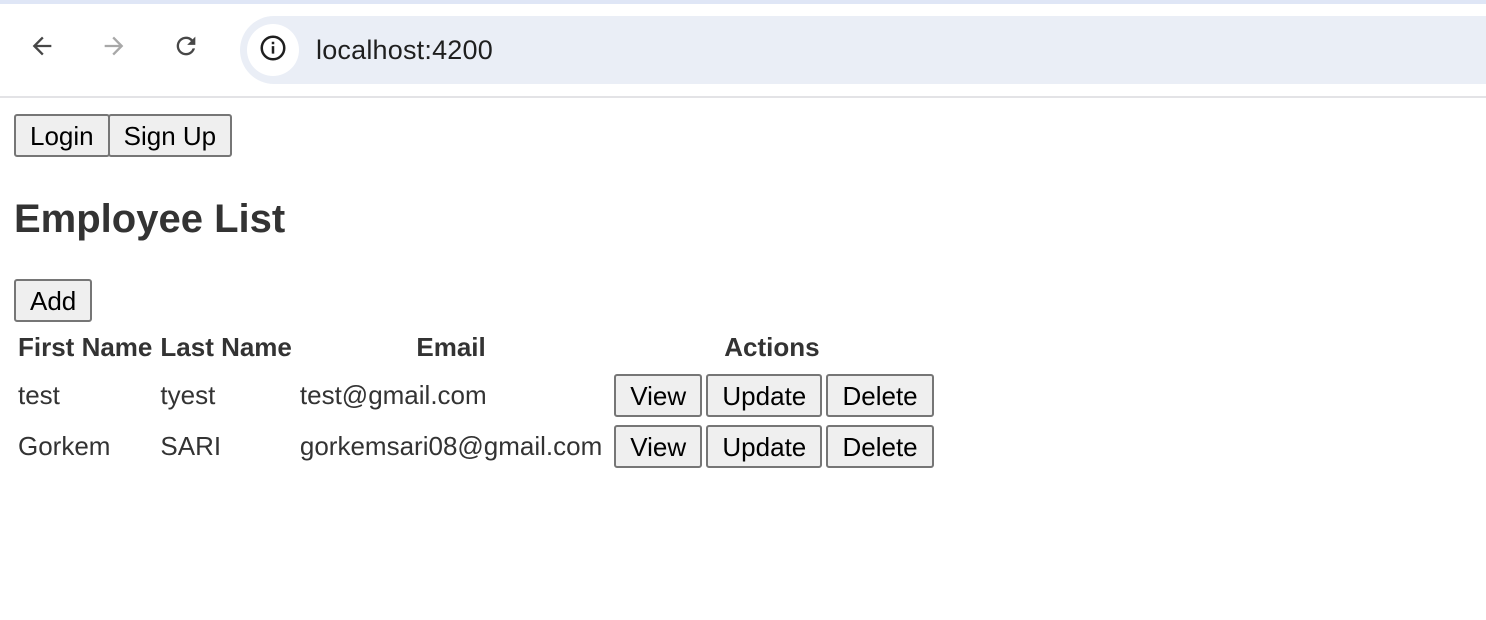 Image resolution: width=1486 pixels, height=620 pixels. Describe the element at coordinates (772, 346) in the screenshot. I see `header-actions: Actions` at that location.